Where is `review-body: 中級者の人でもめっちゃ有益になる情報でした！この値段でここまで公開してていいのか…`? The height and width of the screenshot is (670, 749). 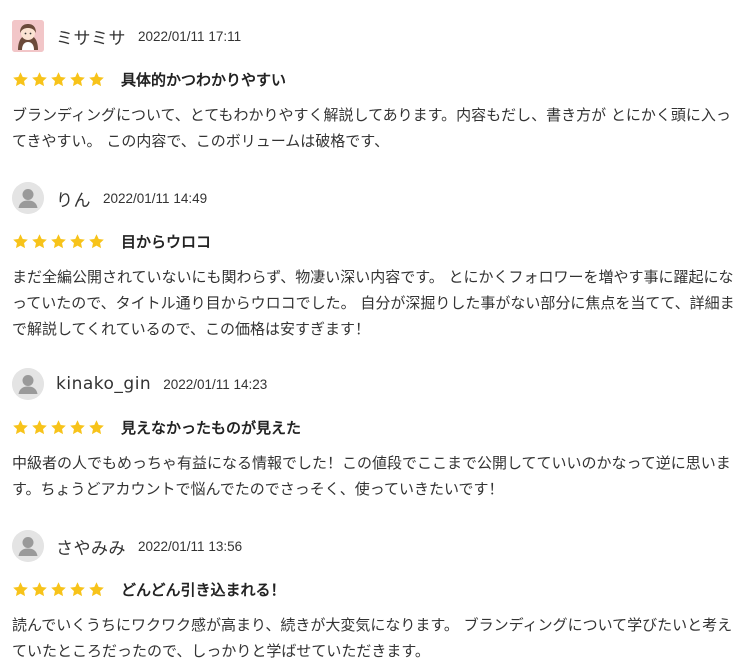
review-body: 中級者の人でもめっちゃ有益になる情報でした！この値段でここまで公開してていいのか… is located at coordinates (371, 476).